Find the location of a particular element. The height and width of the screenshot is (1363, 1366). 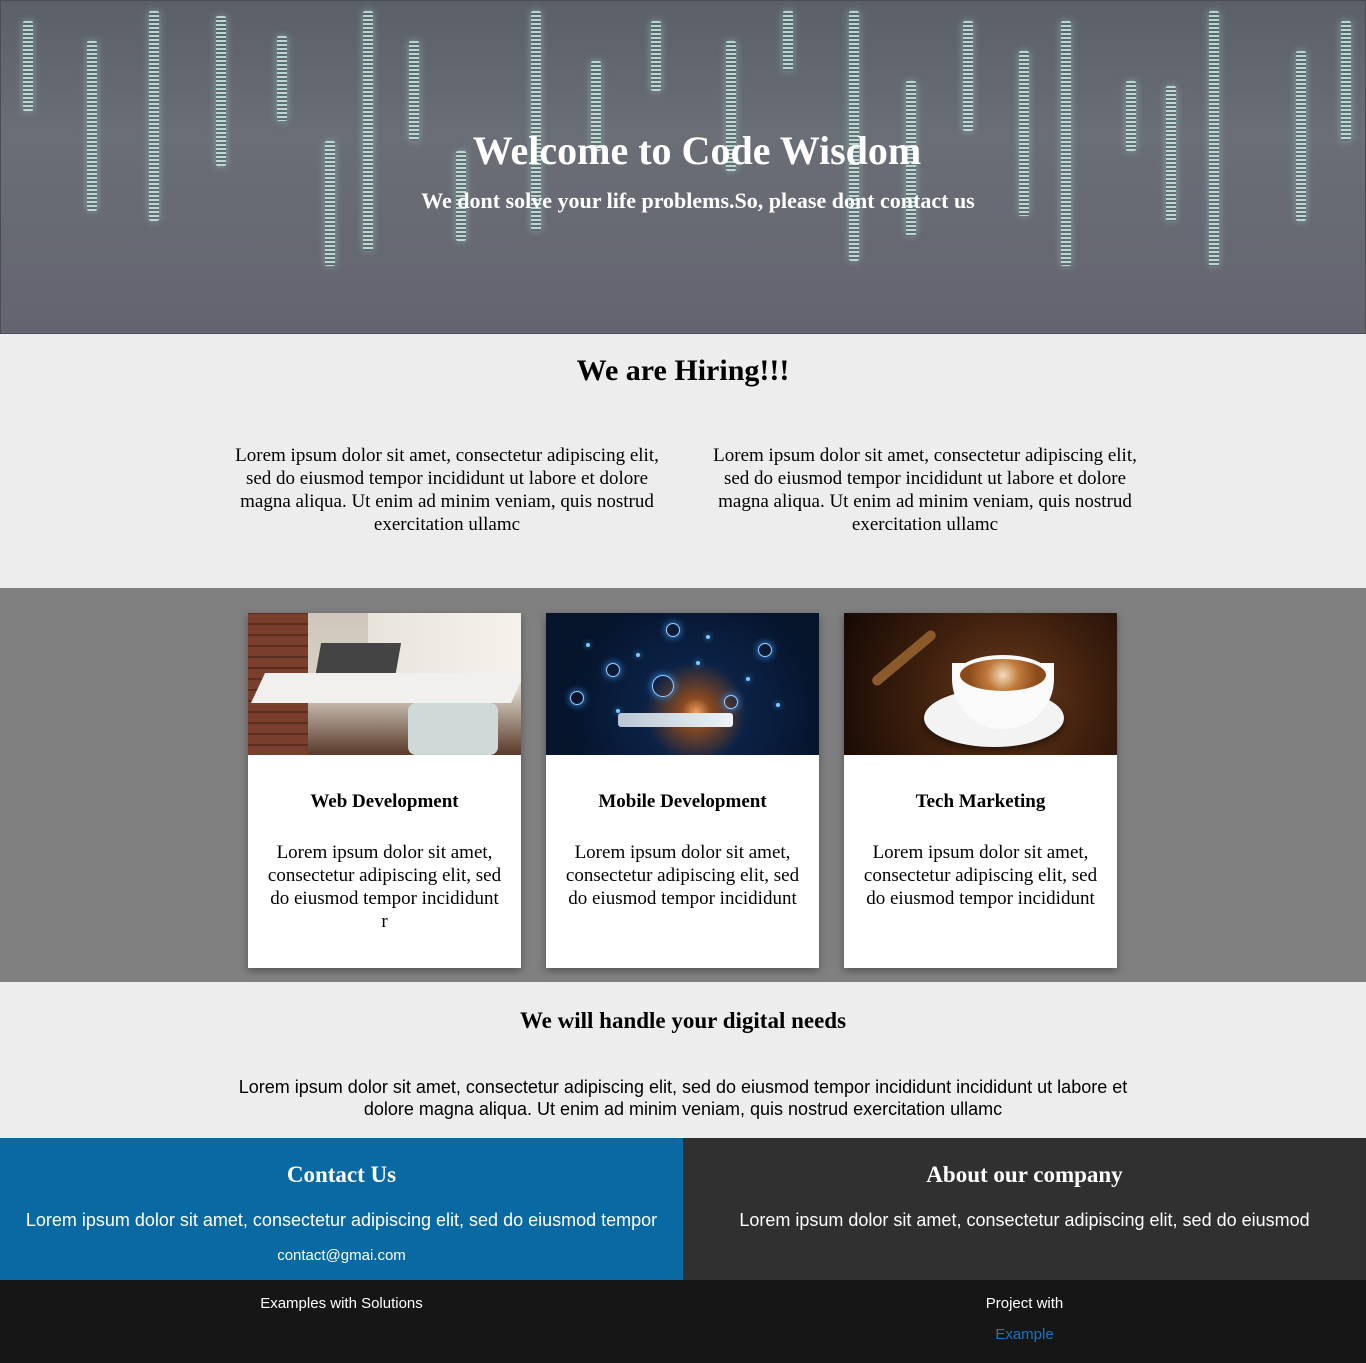

footer-right-text: Project with is located at coordinates (1024, 1303).